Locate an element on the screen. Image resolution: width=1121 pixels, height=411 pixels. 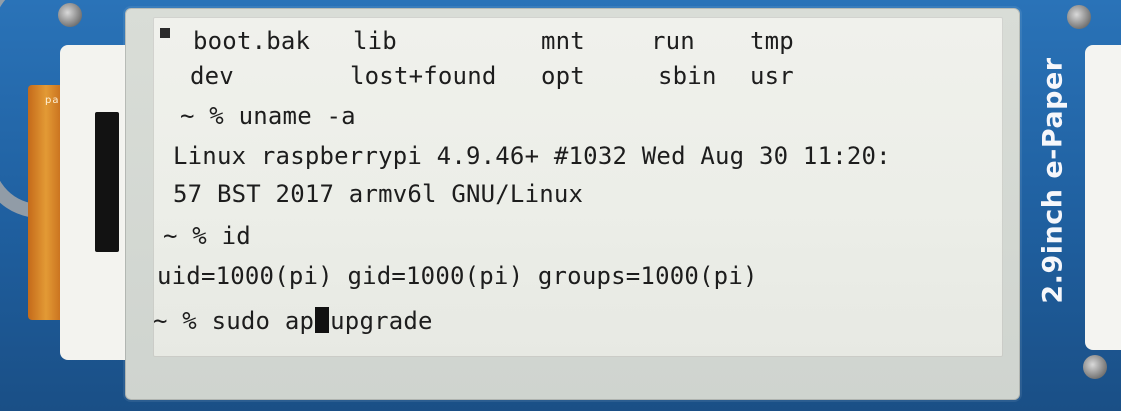
ls-item: lib is located at coordinates (375, 41).